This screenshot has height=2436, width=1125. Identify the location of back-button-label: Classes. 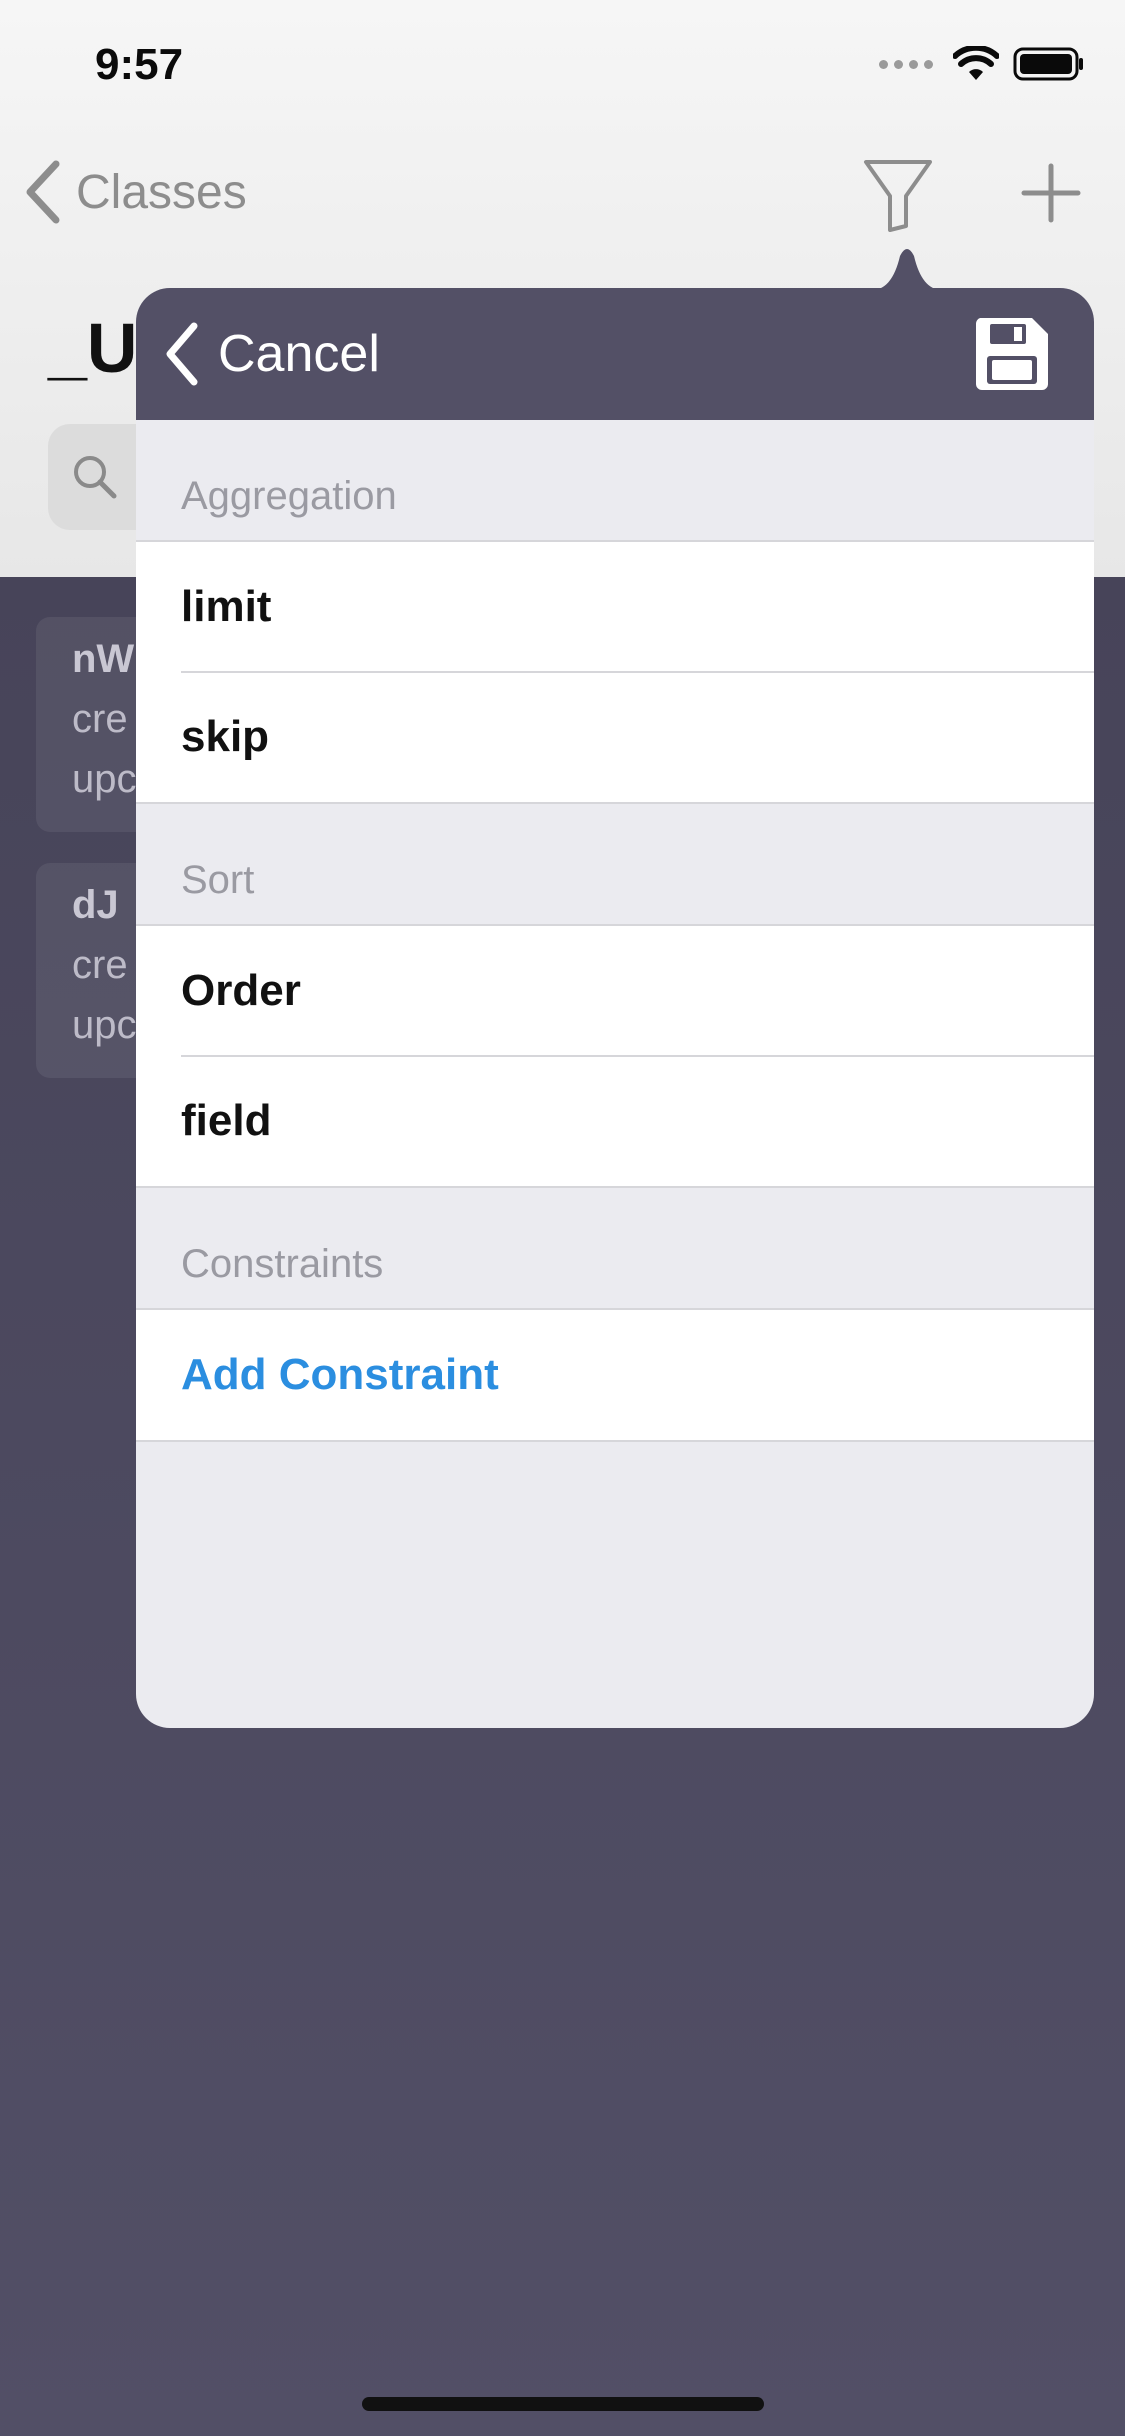
(161, 192).